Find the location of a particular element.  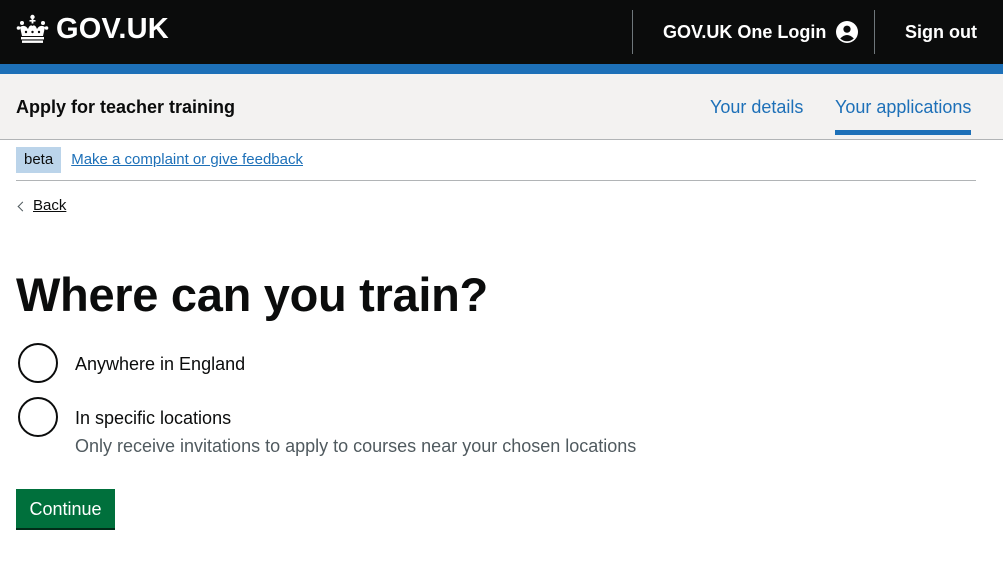

header-blue-band is located at coordinates (501, 69).